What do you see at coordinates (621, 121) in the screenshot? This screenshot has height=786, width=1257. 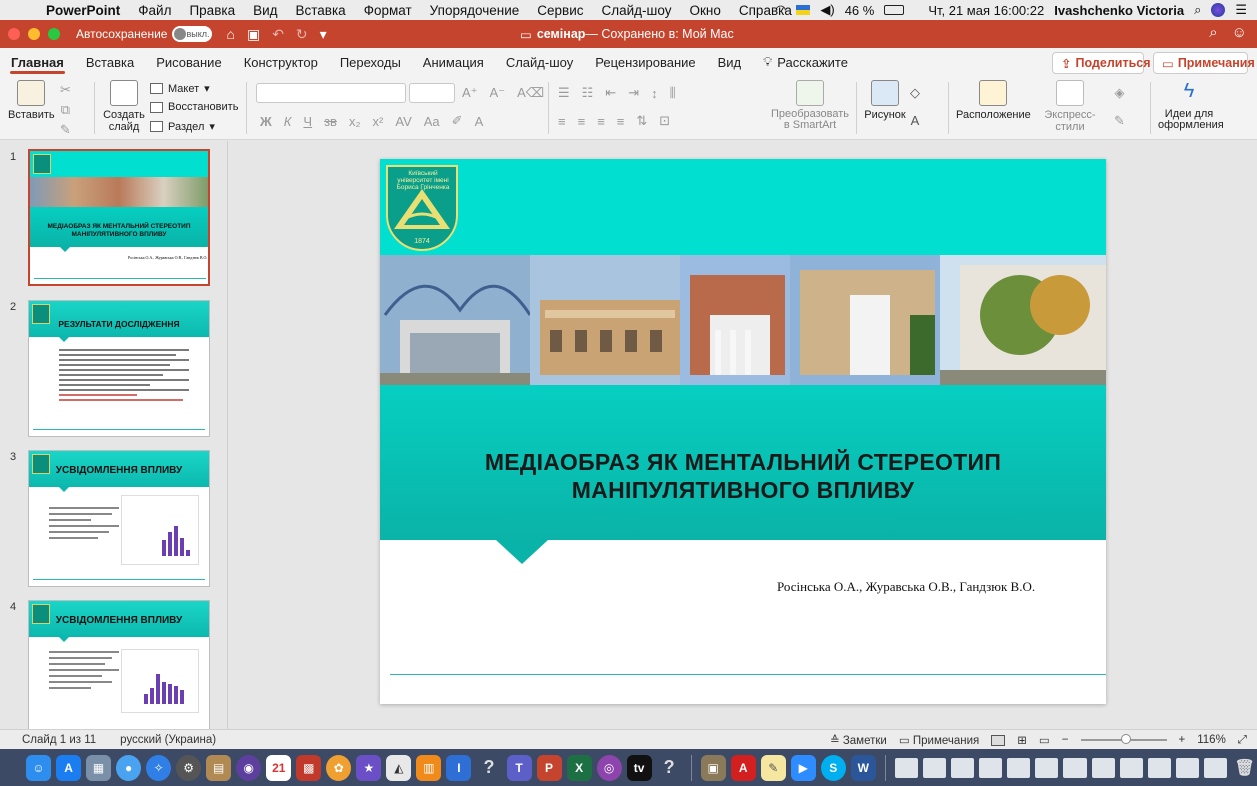 I see `justify-icon: ≡` at bounding box center [621, 121].